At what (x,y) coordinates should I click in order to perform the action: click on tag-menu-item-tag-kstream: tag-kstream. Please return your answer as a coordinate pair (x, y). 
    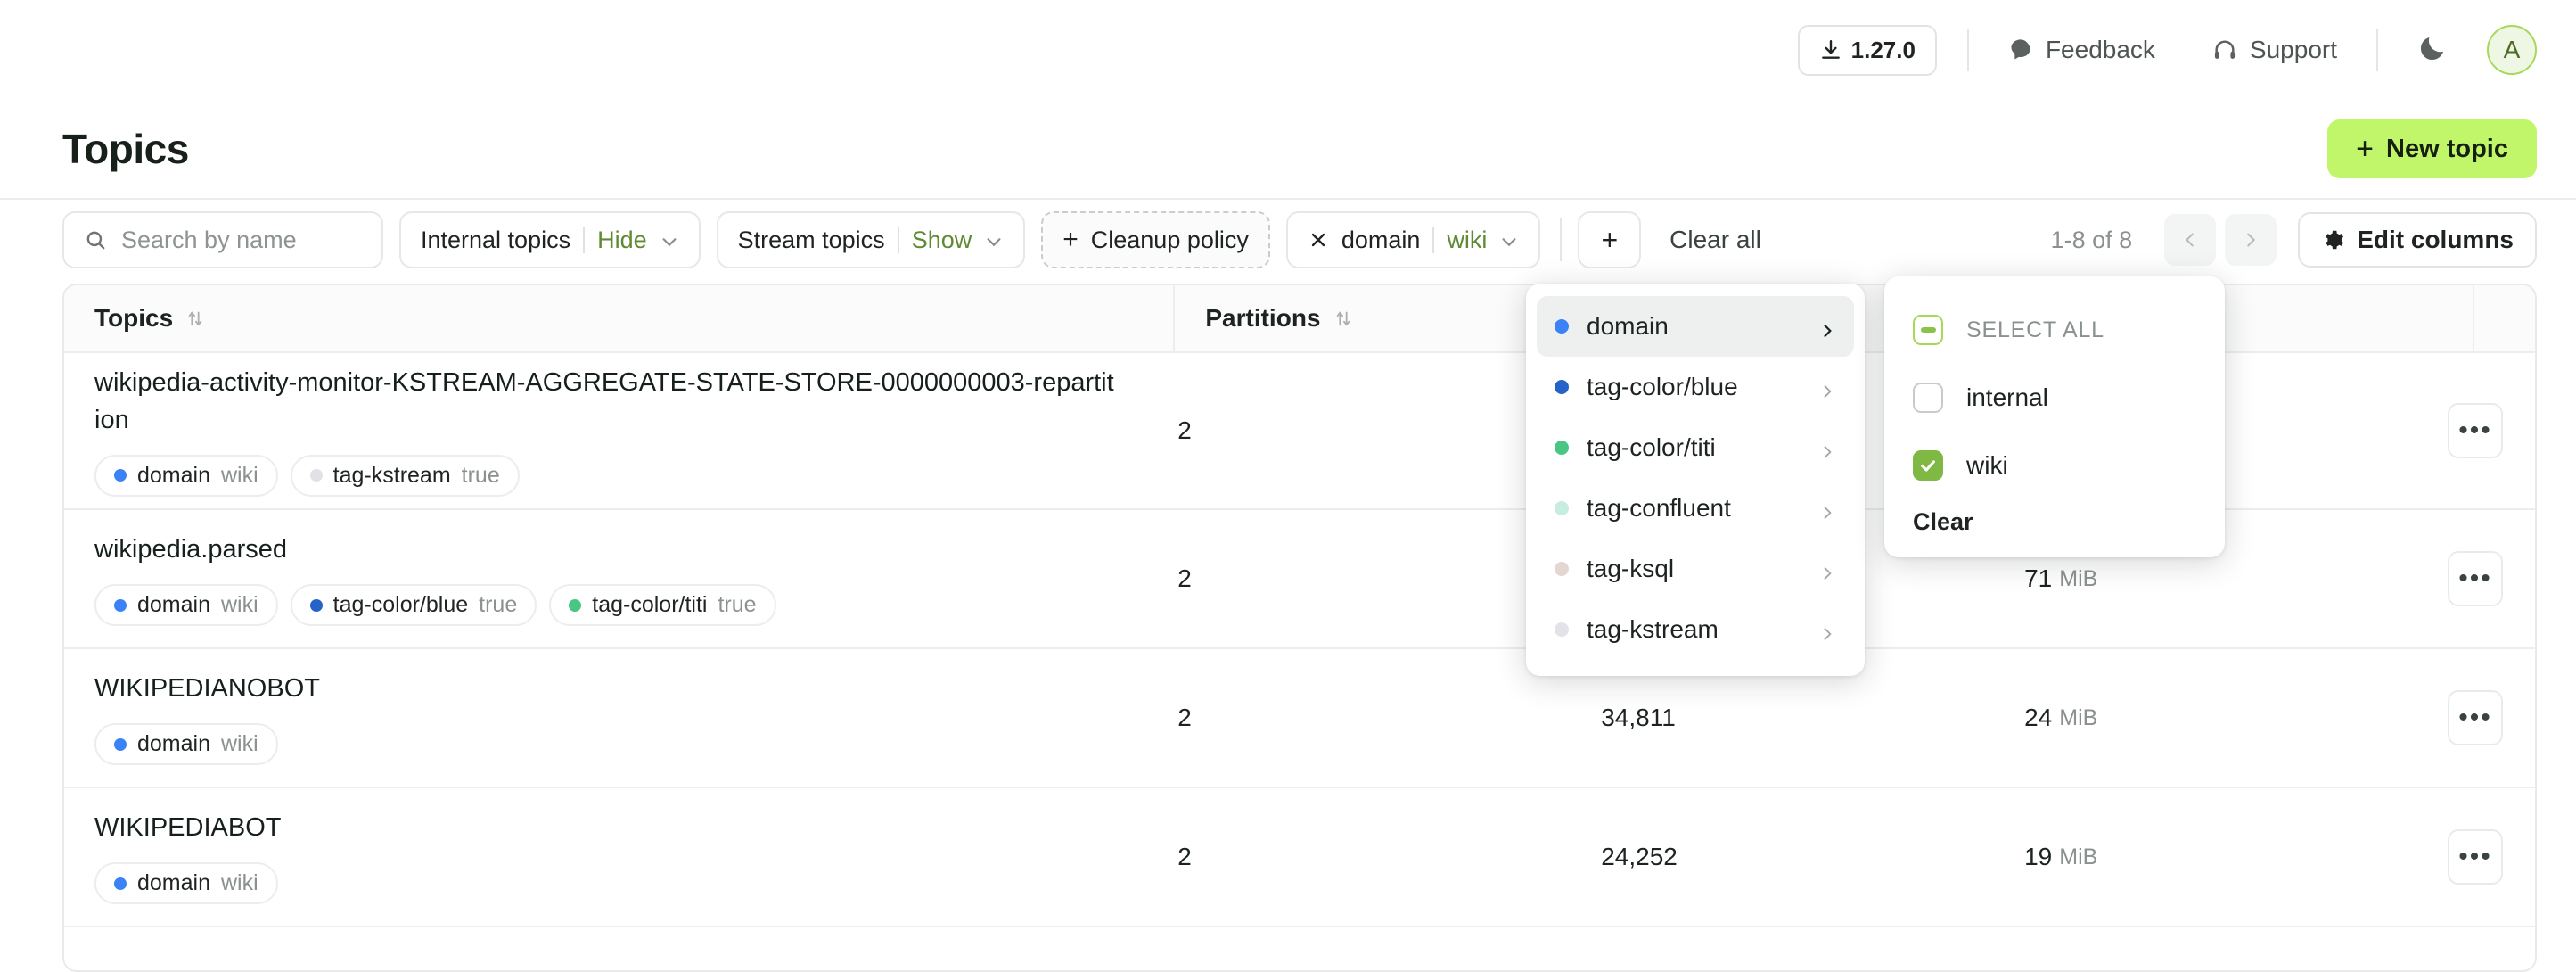
    Looking at the image, I should click on (1695, 629).